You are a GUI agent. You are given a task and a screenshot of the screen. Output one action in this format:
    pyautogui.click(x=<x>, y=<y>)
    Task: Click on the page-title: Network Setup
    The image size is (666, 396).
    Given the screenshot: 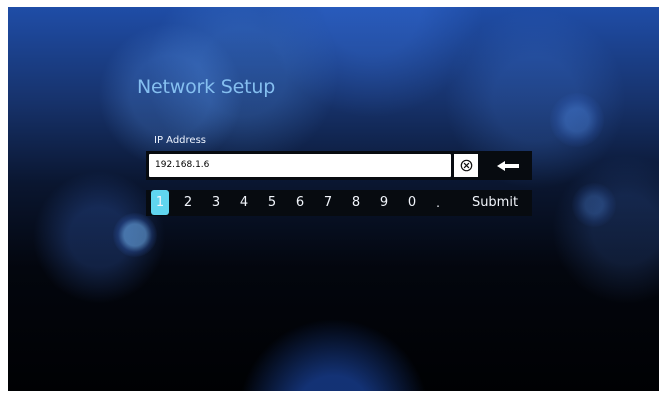 What is the action you would take?
    pyautogui.click(x=206, y=87)
    